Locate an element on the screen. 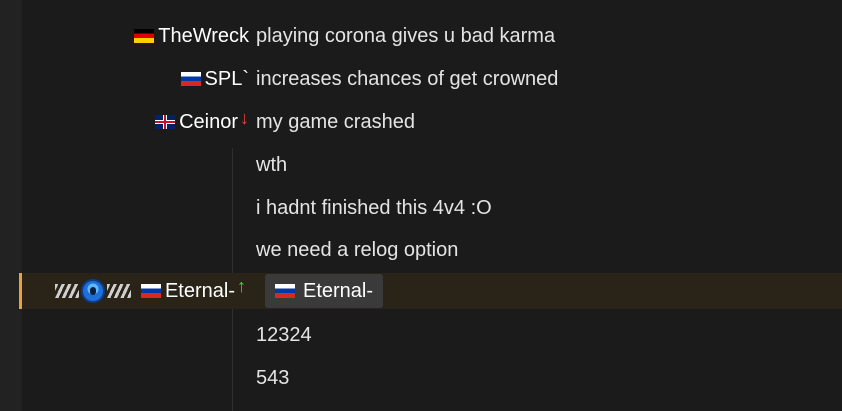  message-text: playing corona gives u bad karma is located at coordinates (406, 35).